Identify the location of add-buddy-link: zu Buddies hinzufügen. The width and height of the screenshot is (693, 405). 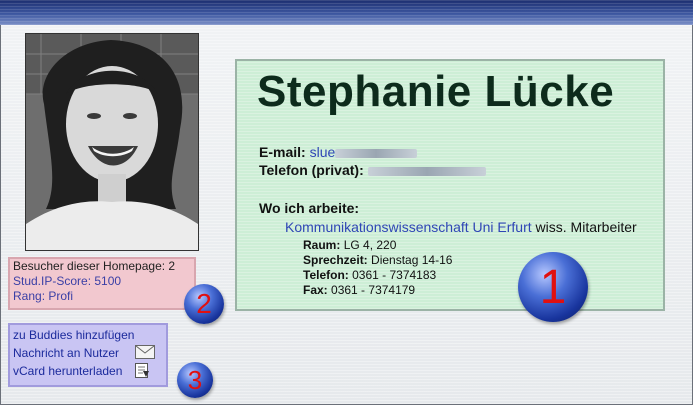
(89, 335).